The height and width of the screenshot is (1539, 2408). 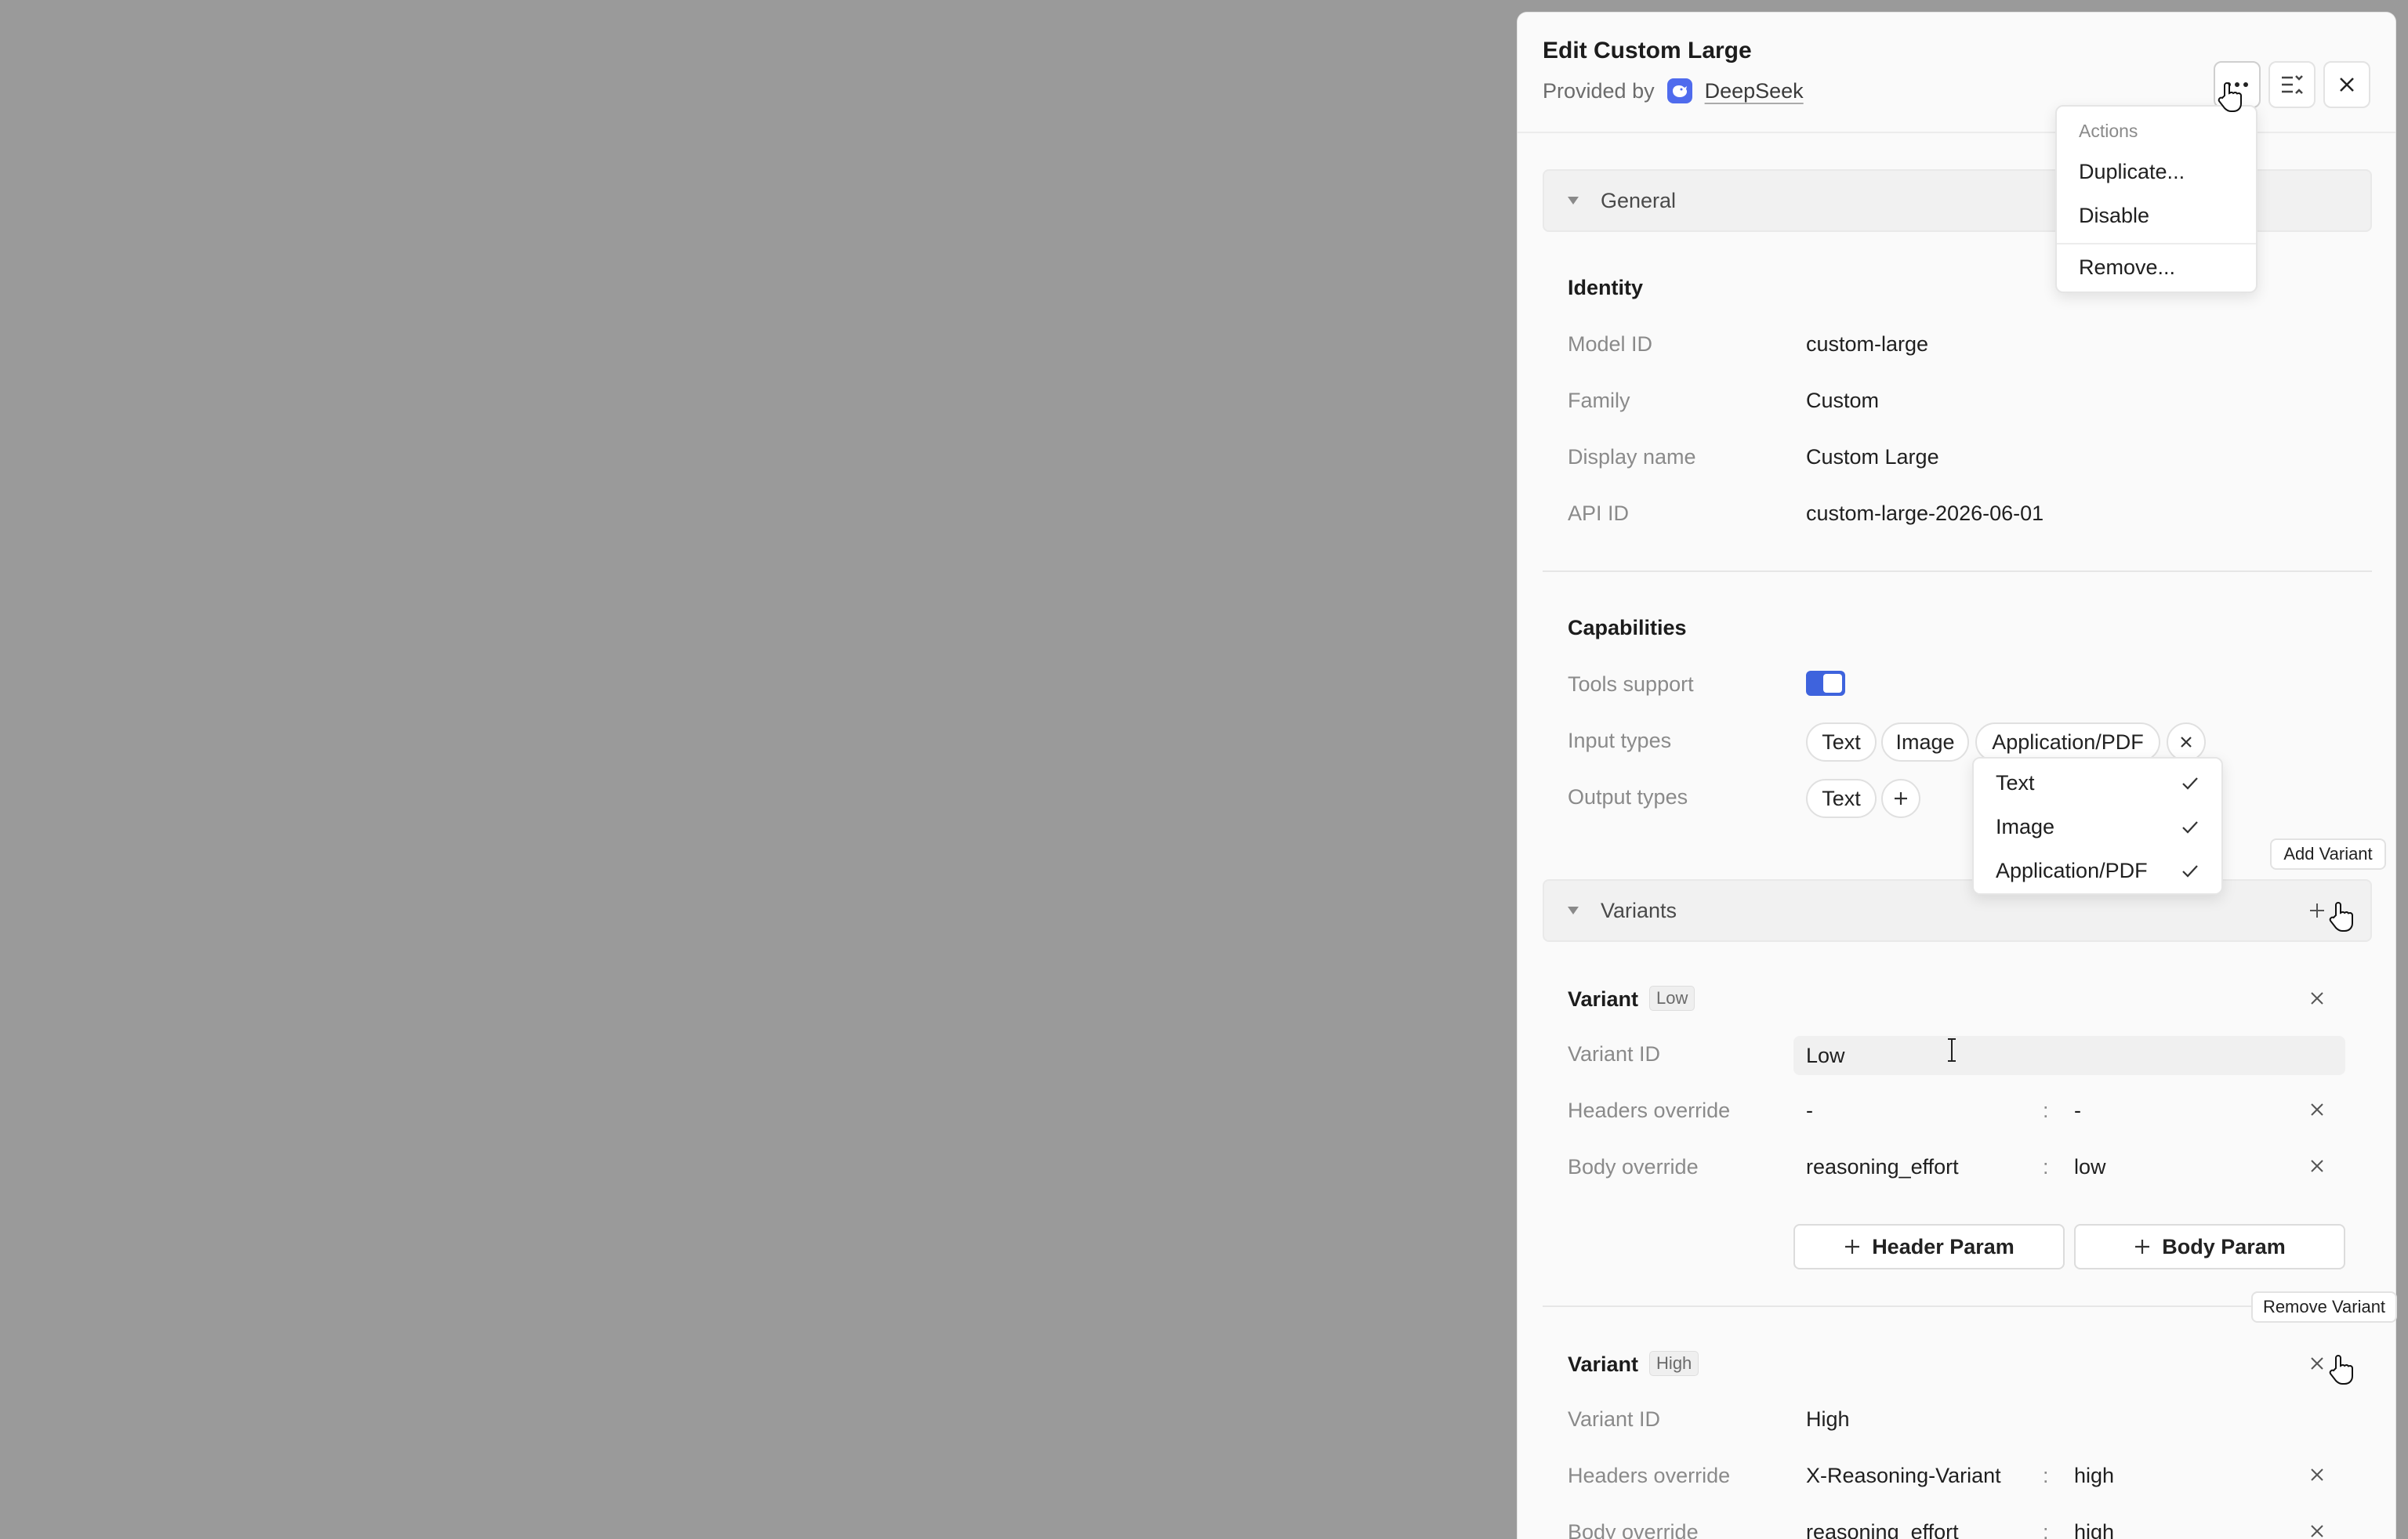 What do you see at coordinates (1925, 514) in the screenshot?
I see `api-id-value: custom-large-2026-06-01` at bounding box center [1925, 514].